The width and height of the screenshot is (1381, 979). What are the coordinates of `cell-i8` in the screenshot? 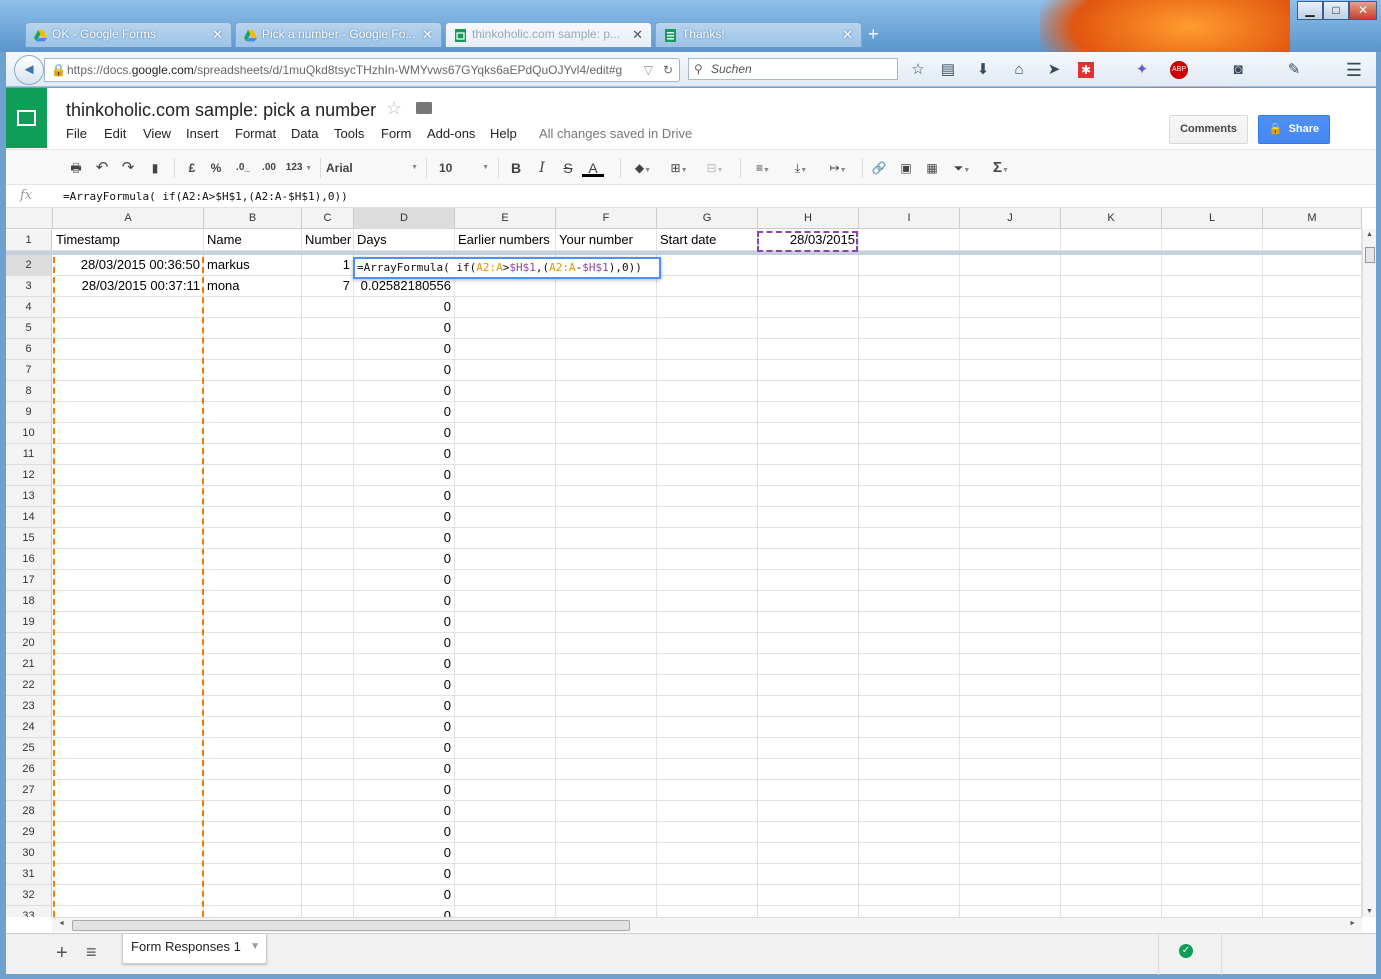 It's located at (909, 391).